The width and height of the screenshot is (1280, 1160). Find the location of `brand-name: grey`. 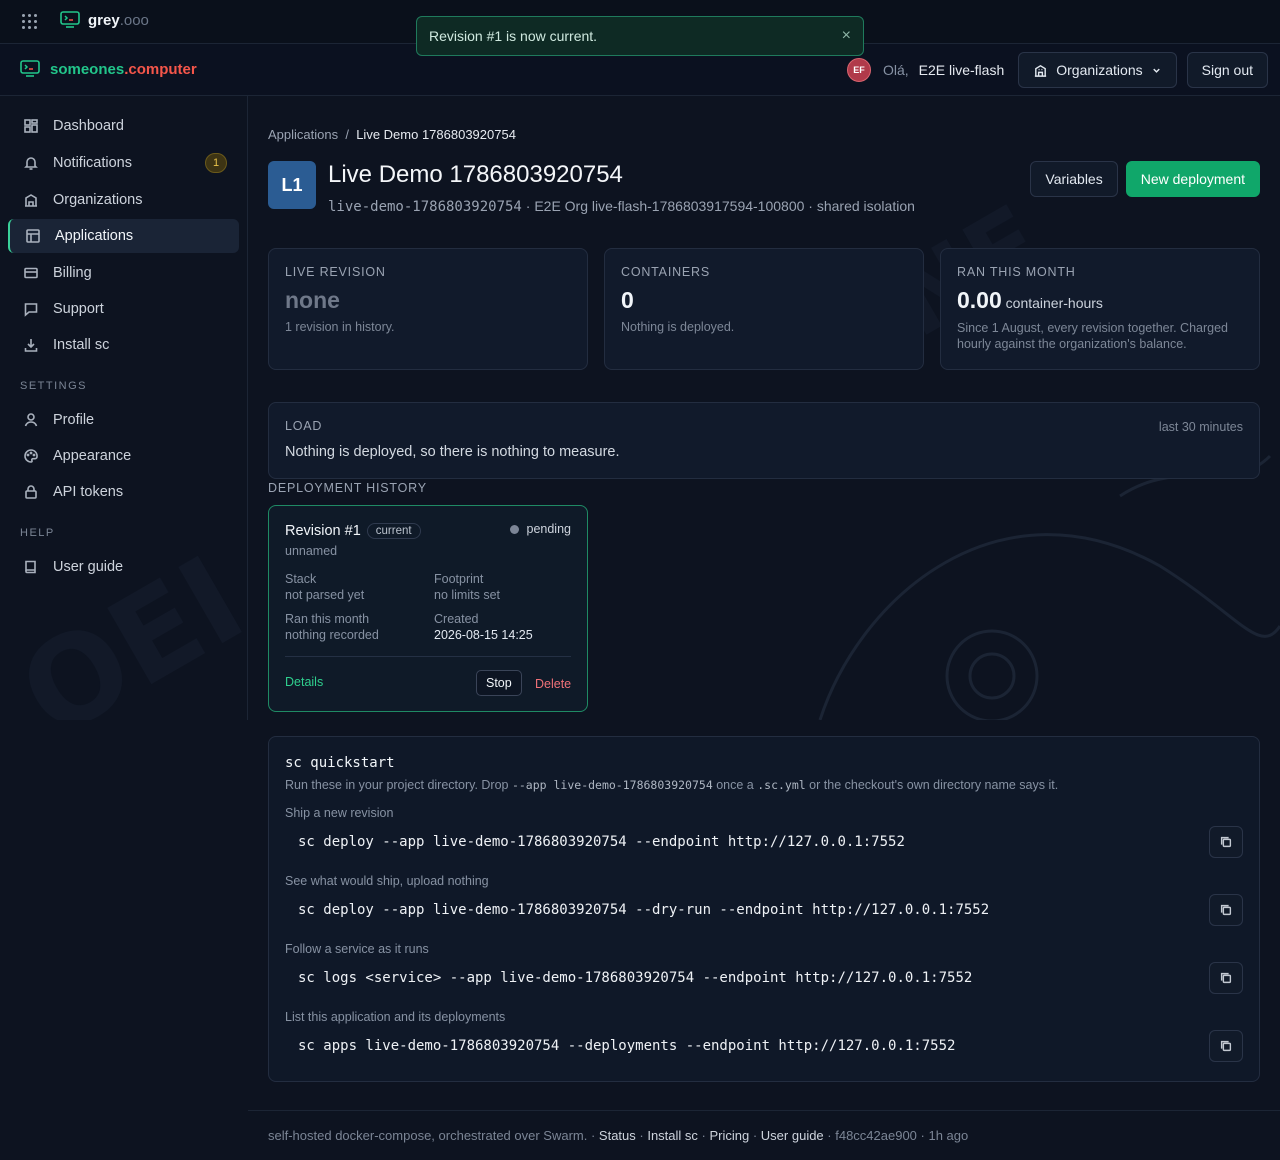

brand-name: grey is located at coordinates (104, 20).